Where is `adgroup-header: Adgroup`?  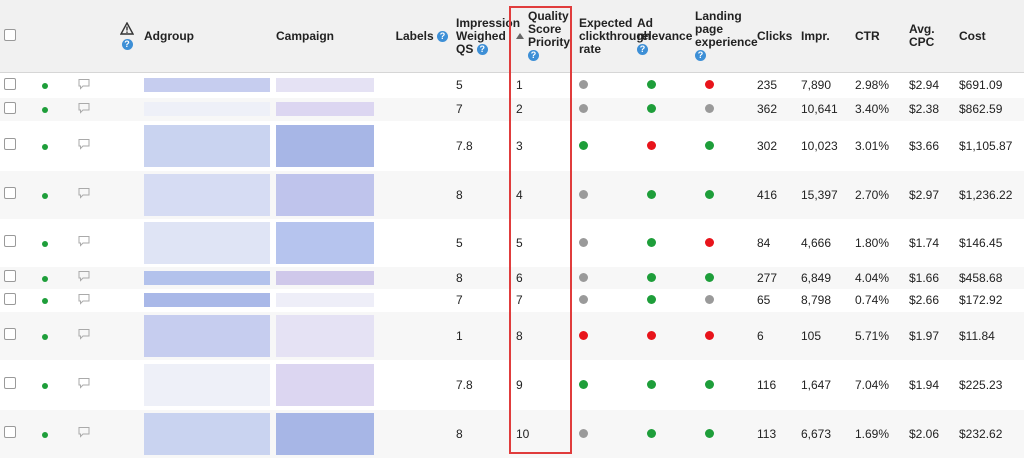 adgroup-header: Adgroup is located at coordinates (206, 36).